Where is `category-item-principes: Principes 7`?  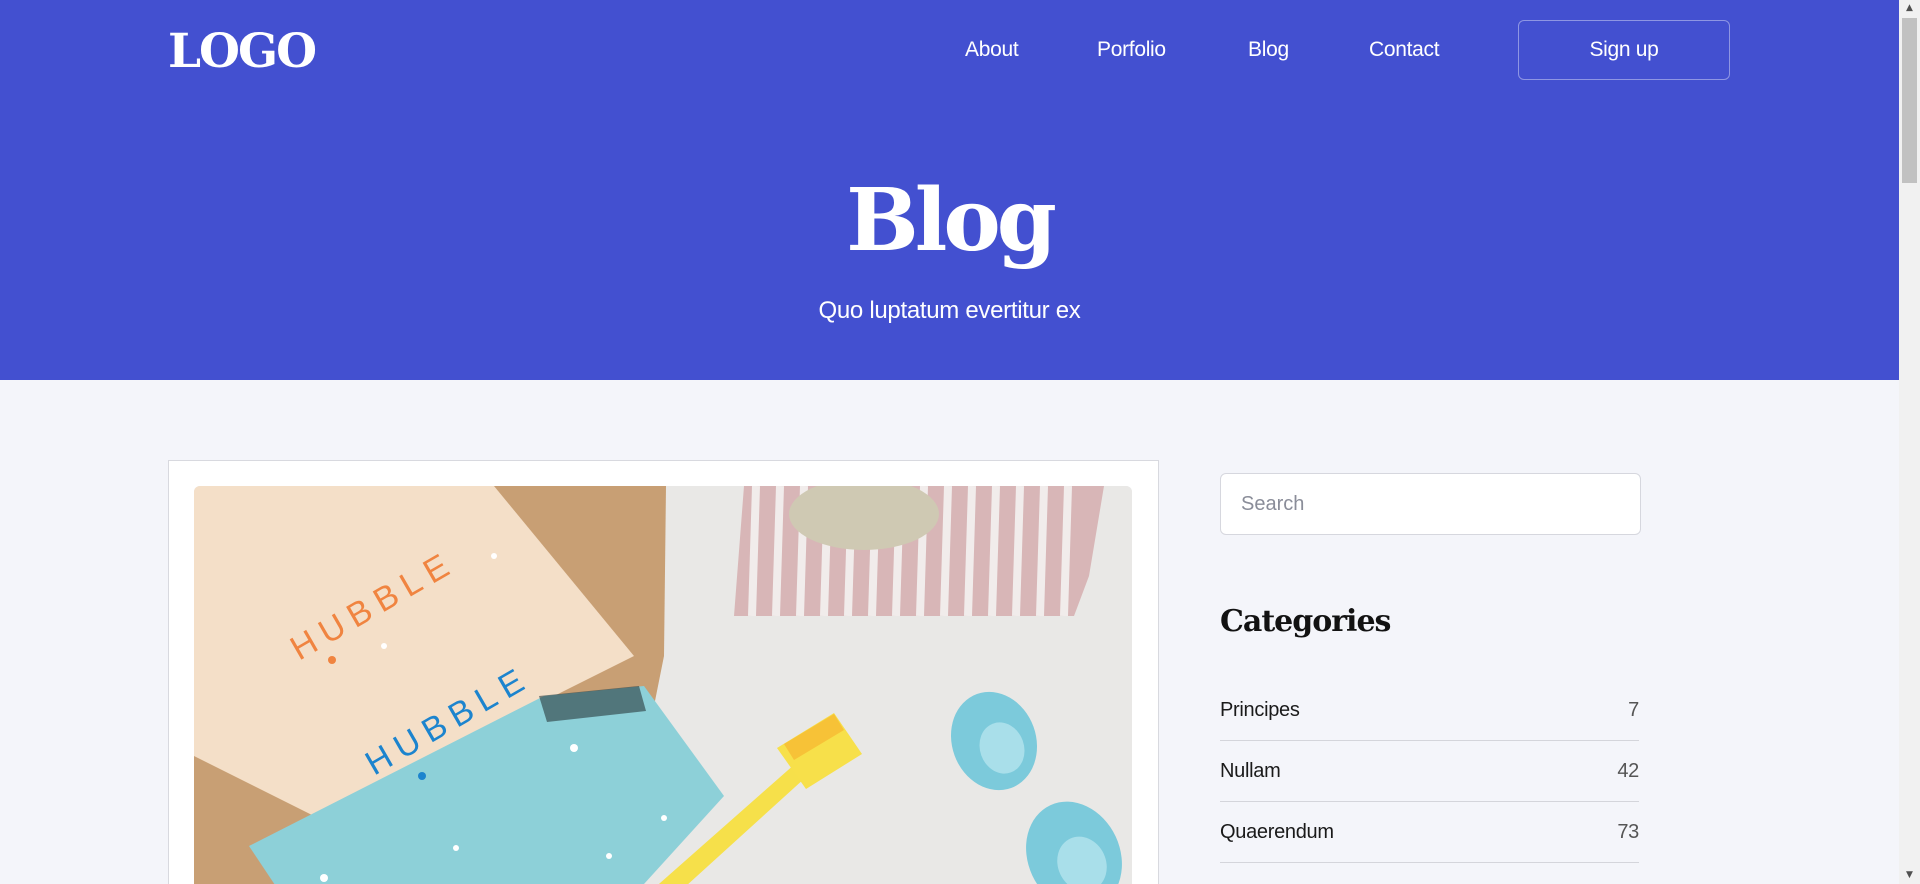 category-item-principes: Principes 7 is located at coordinates (1429, 710).